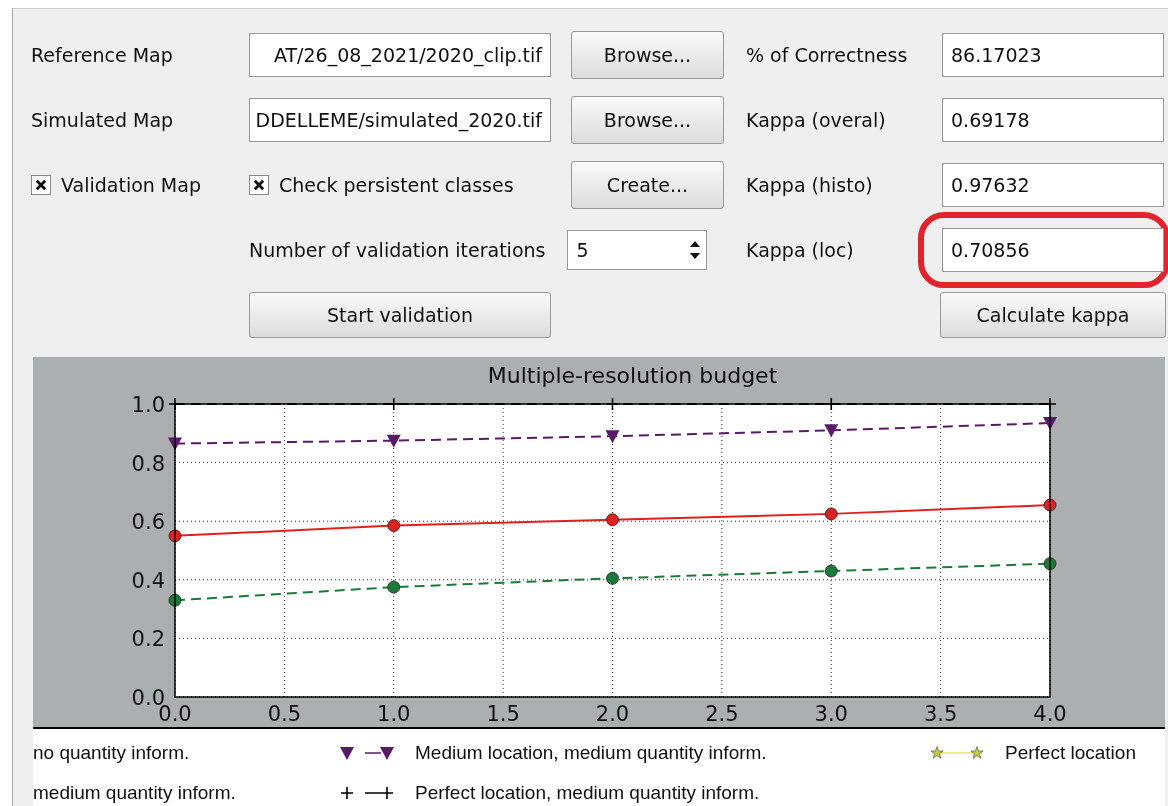 This screenshot has height=806, width=1168. I want to click on legend-label: Perfect location, medium quantity inform., so click(587, 793).